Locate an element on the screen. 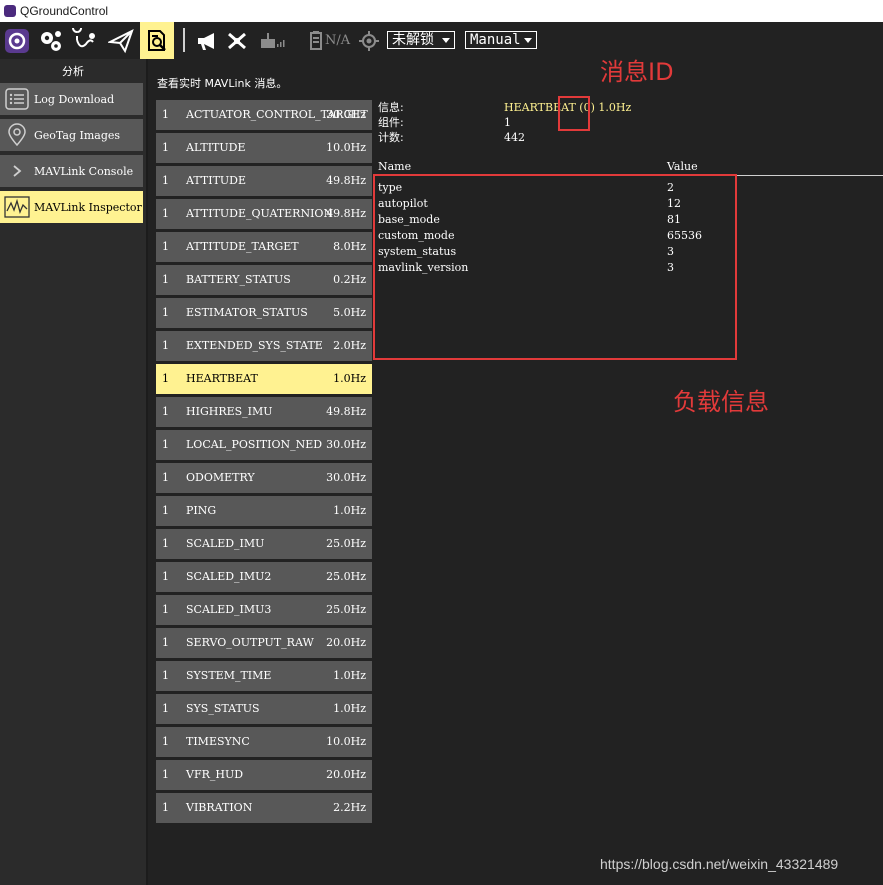 The height and width of the screenshot is (885, 883). drone-icon is located at coordinates (237, 40).